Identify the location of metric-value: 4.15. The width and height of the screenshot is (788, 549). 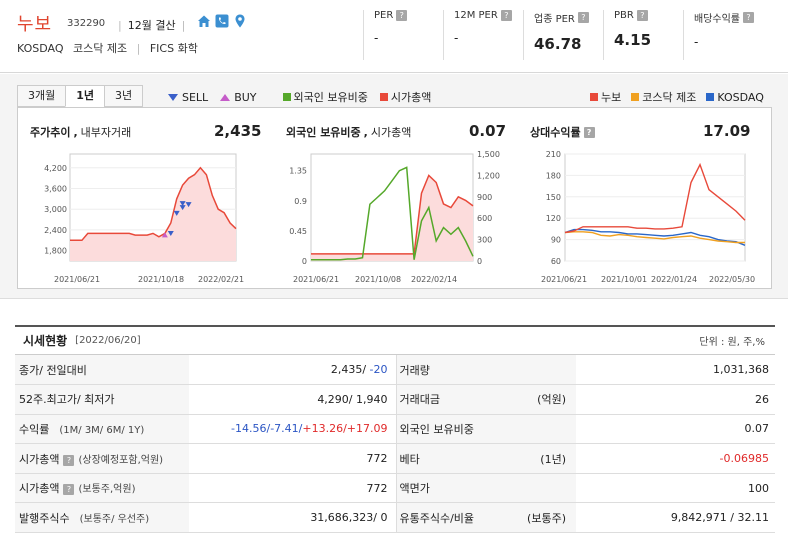
(633, 40).